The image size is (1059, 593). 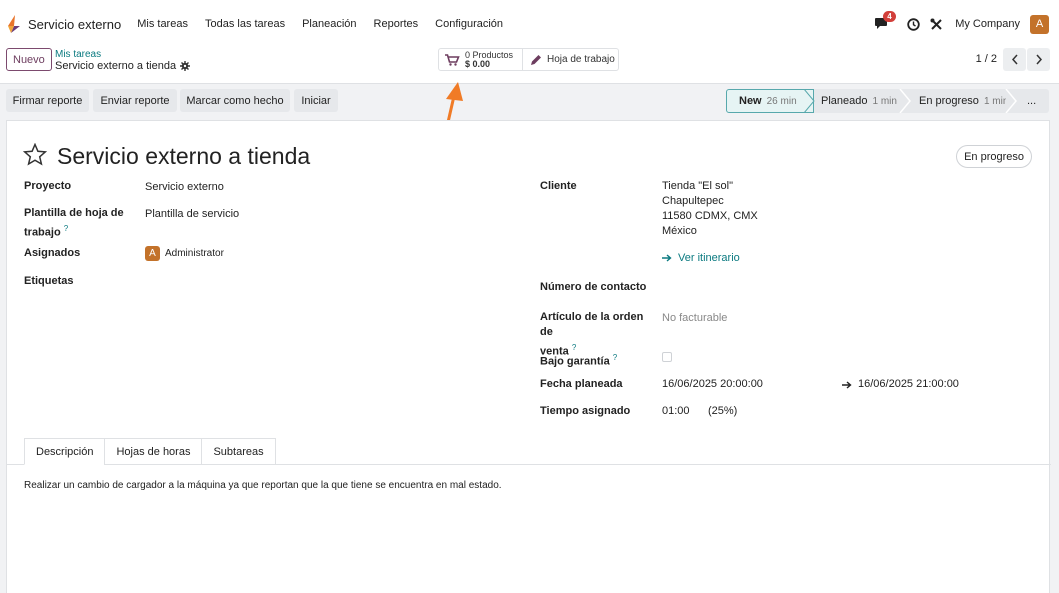 I want to click on allocated-time-label: Tiempo asignado, so click(x=585, y=411).